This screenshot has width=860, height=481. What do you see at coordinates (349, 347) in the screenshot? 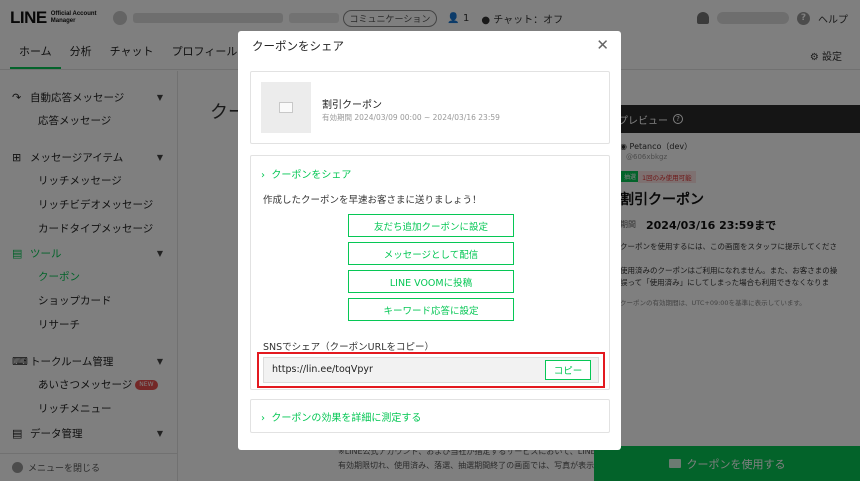
I see `sns-share-label: SNSでシェア（クーポンURLをコピー）` at bounding box center [349, 347].